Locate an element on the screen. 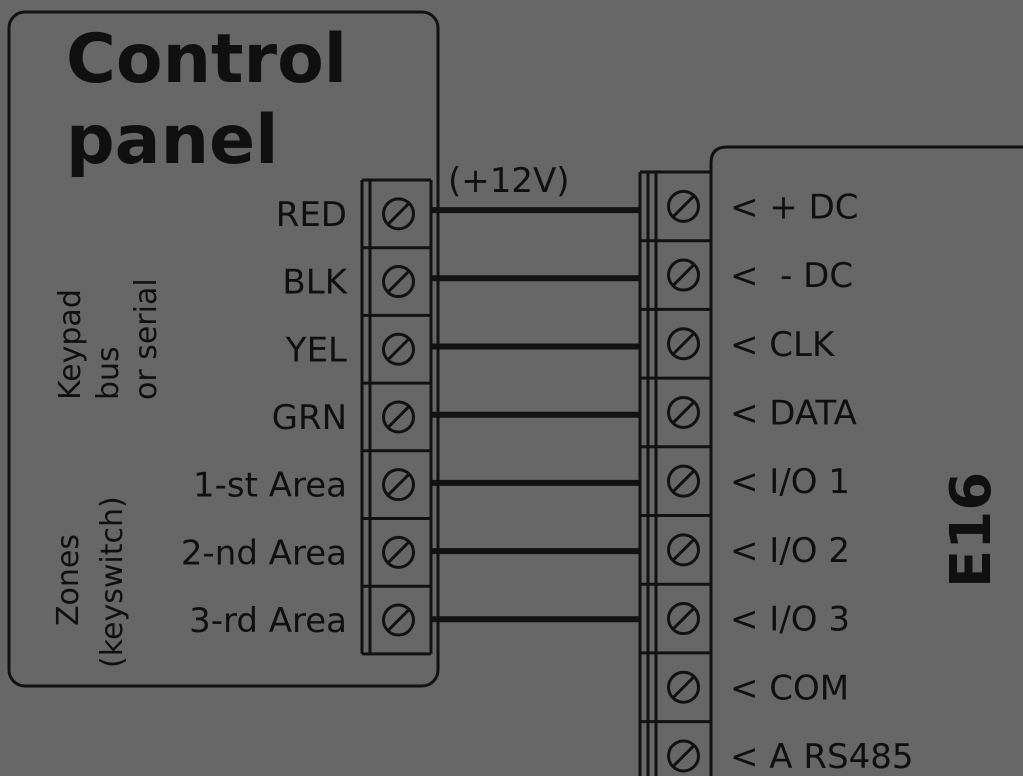 Image resolution: width=1023 pixels, height=776 pixels. cp-terminal-screw-1-st-area is located at coordinates (398, 485).